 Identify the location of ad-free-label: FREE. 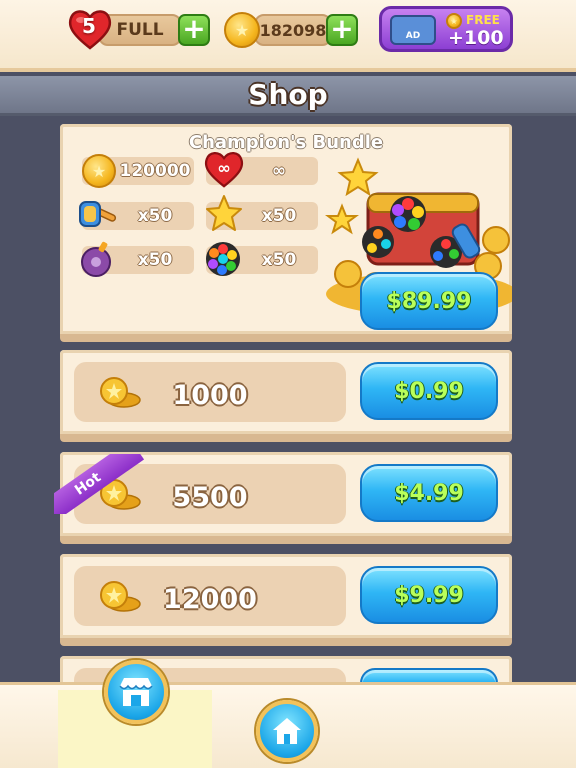
(483, 20).